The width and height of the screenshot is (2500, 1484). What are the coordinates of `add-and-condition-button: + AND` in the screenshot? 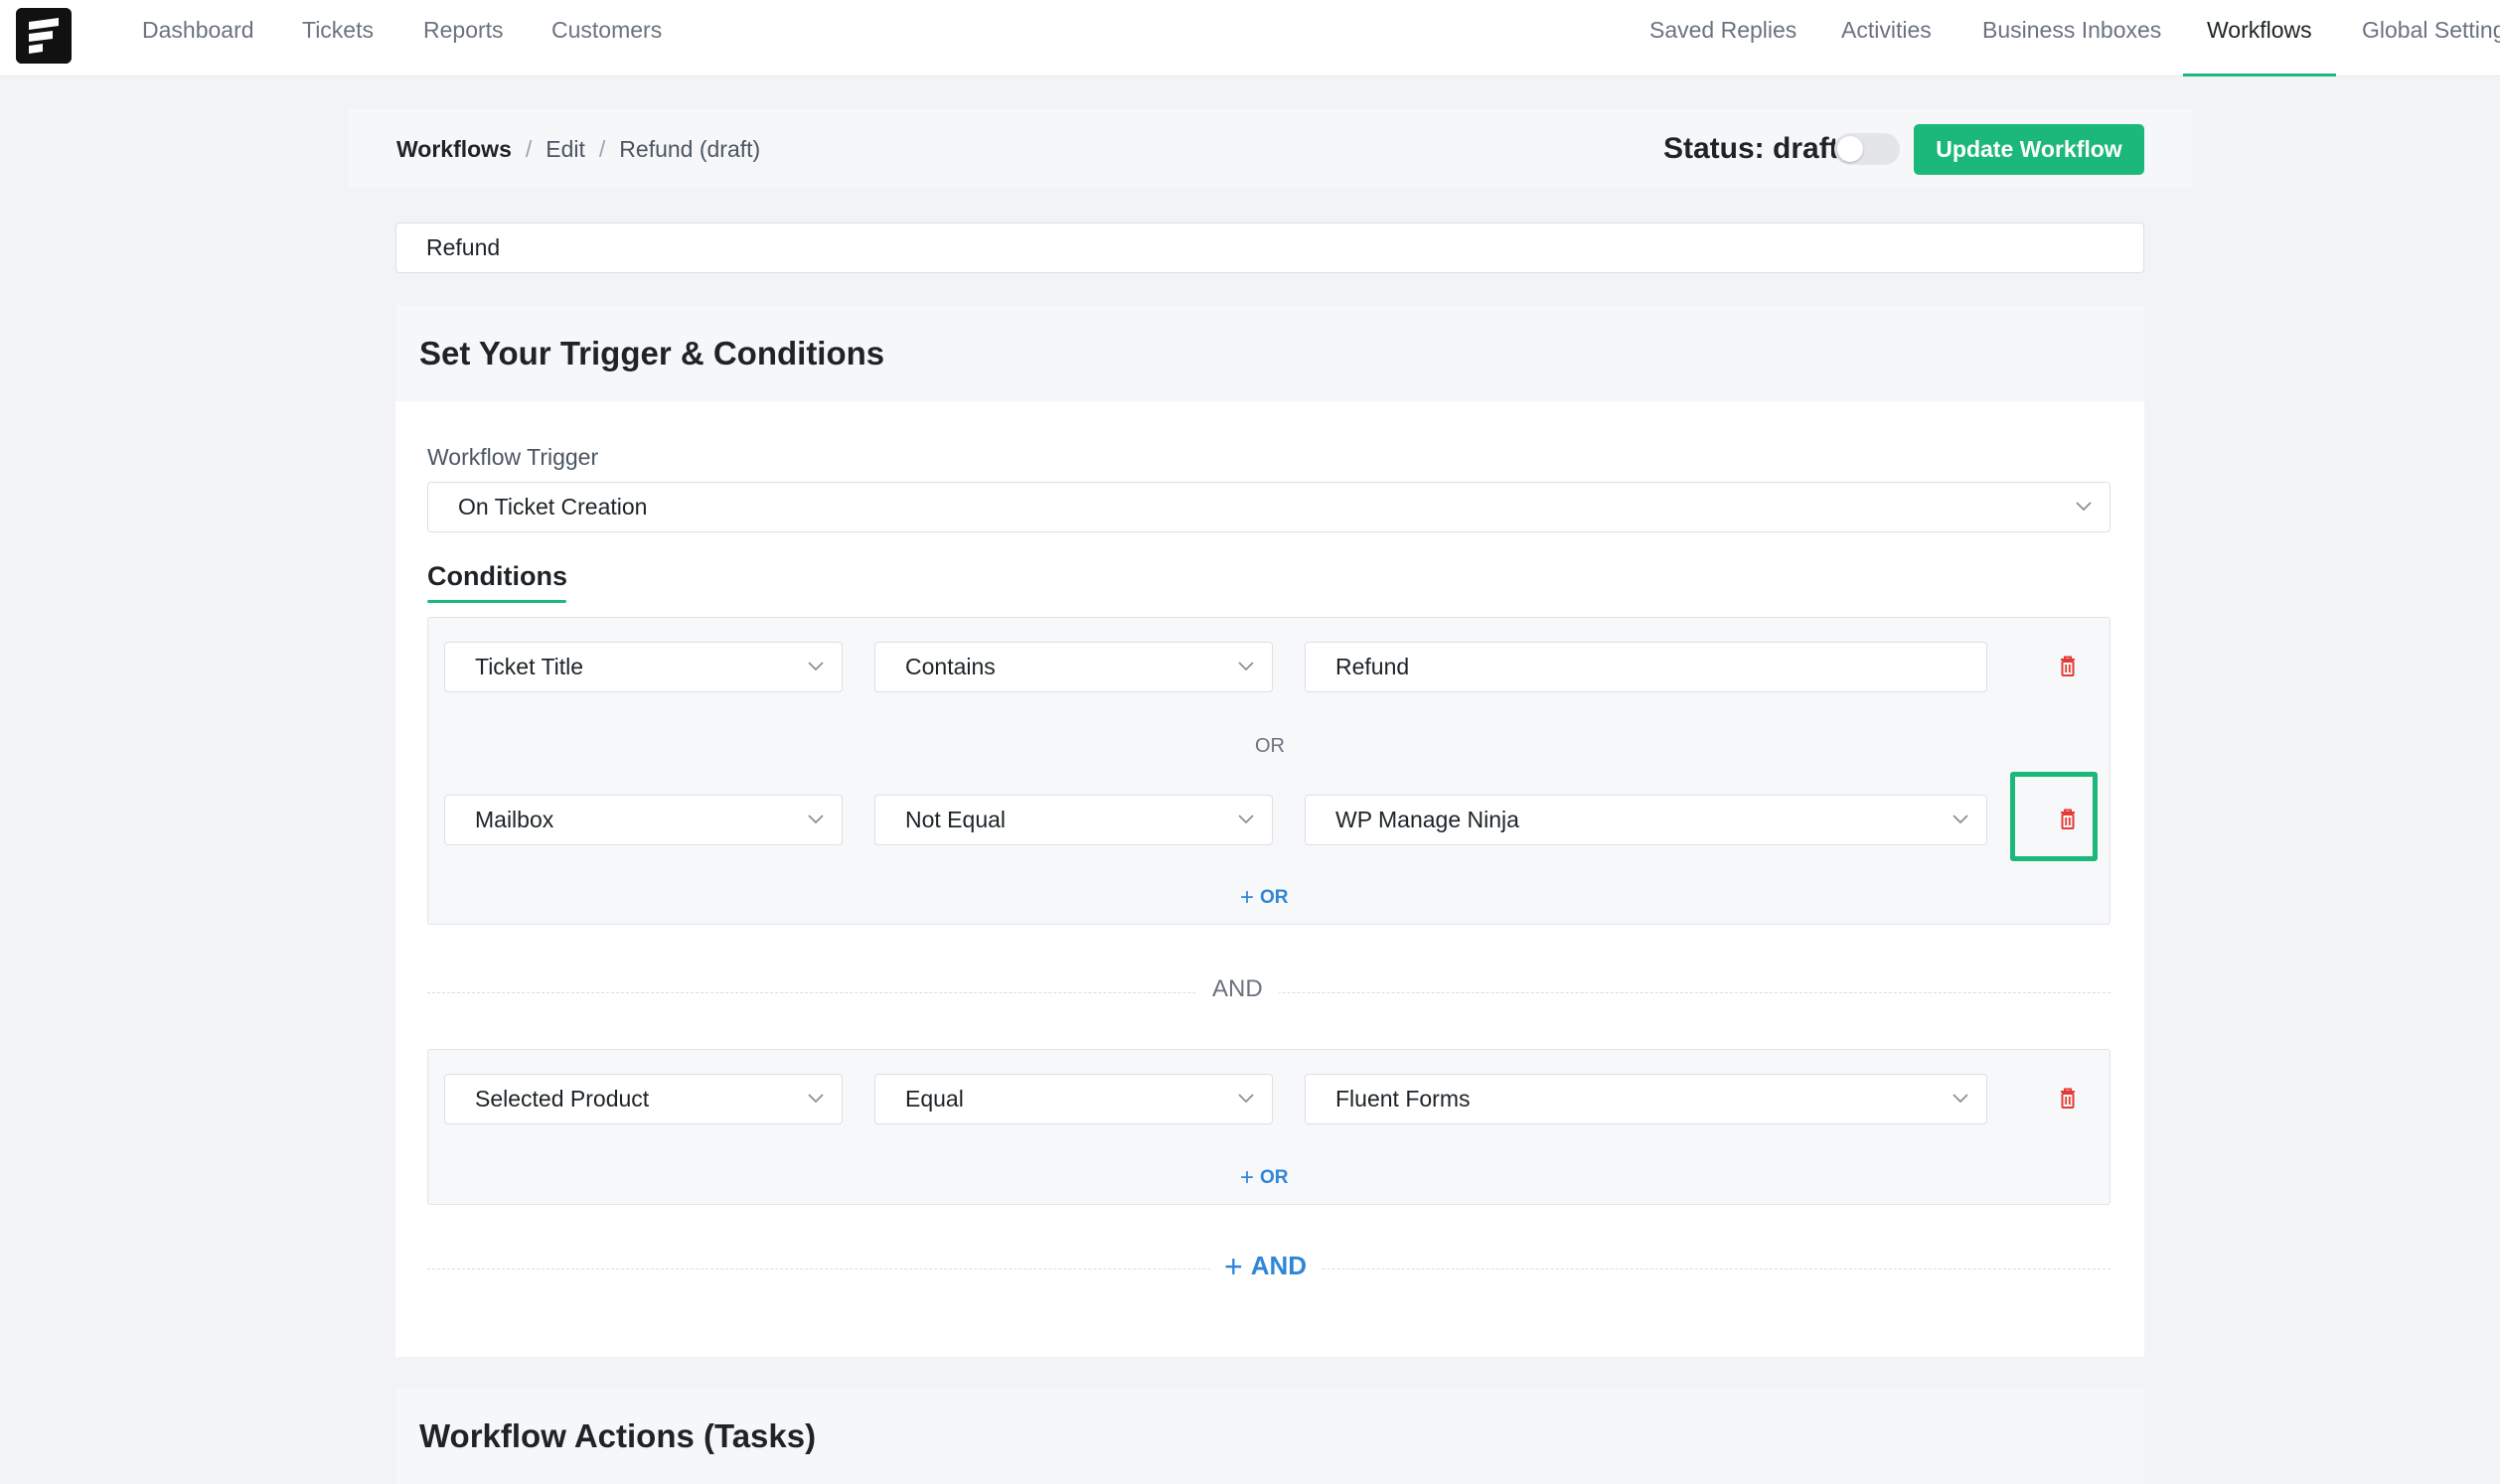 It's located at (1266, 1267).